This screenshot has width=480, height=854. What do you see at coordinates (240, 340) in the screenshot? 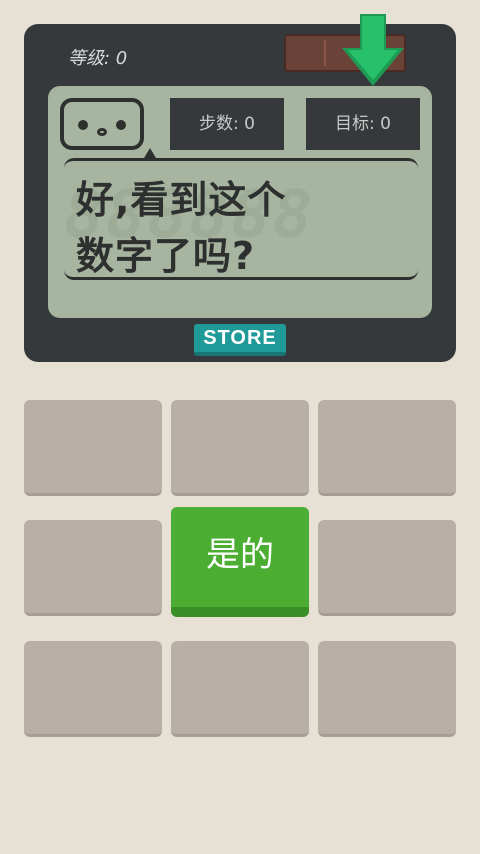
I see `store-button: STORE` at bounding box center [240, 340].